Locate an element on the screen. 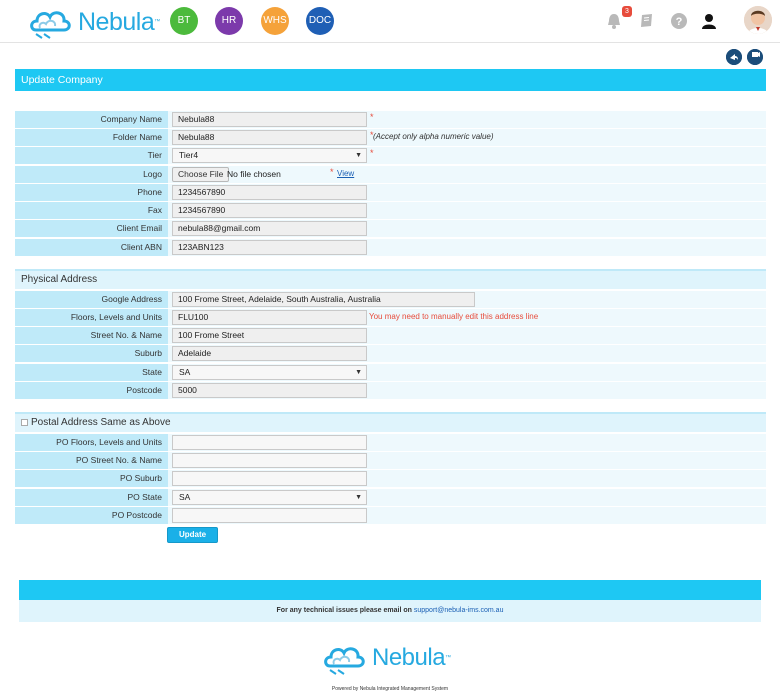 The width and height of the screenshot is (780, 693). nebula-logo: Nebula ™ is located at coordinates (94, 22).